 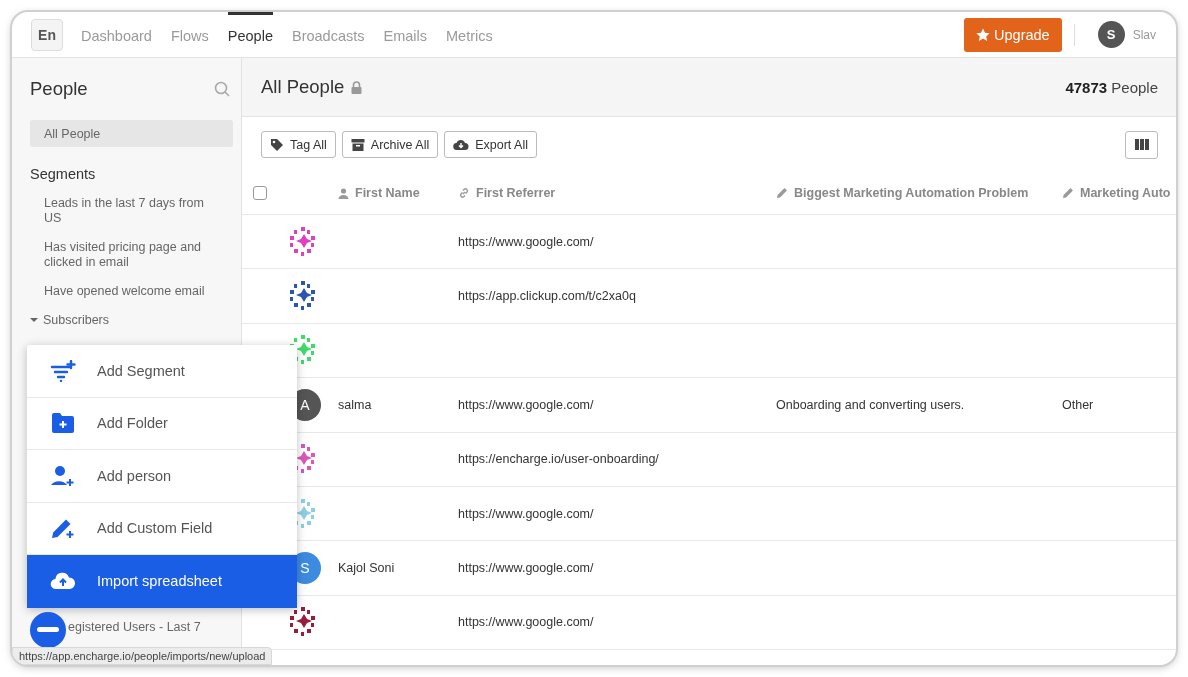 What do you see at coordinates (298, 144) in the screenshot?
I see `action-button: Tag All` at bounding box center [298, 144].